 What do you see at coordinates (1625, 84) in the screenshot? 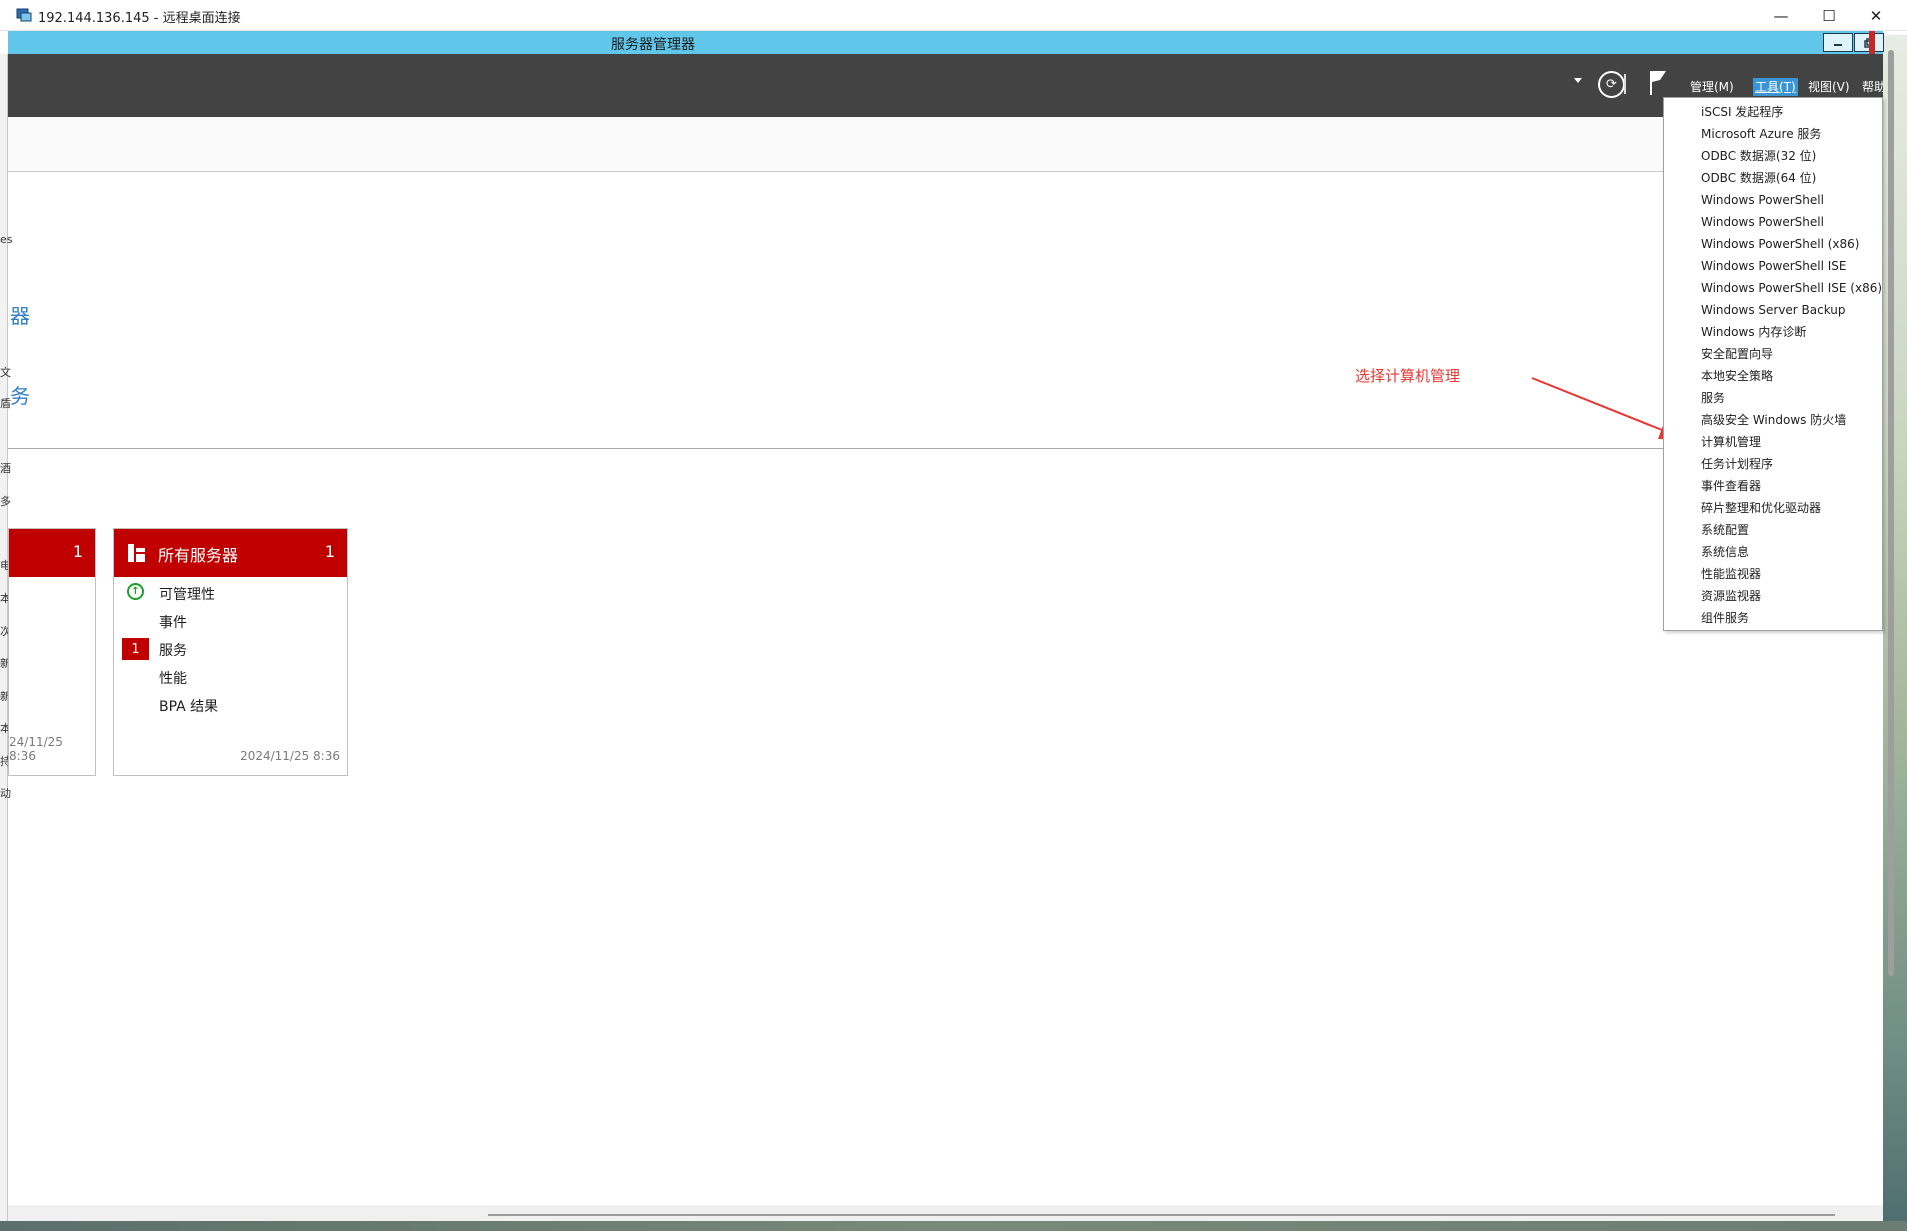
I see `header-separator` at bounding box center [1625, 84].